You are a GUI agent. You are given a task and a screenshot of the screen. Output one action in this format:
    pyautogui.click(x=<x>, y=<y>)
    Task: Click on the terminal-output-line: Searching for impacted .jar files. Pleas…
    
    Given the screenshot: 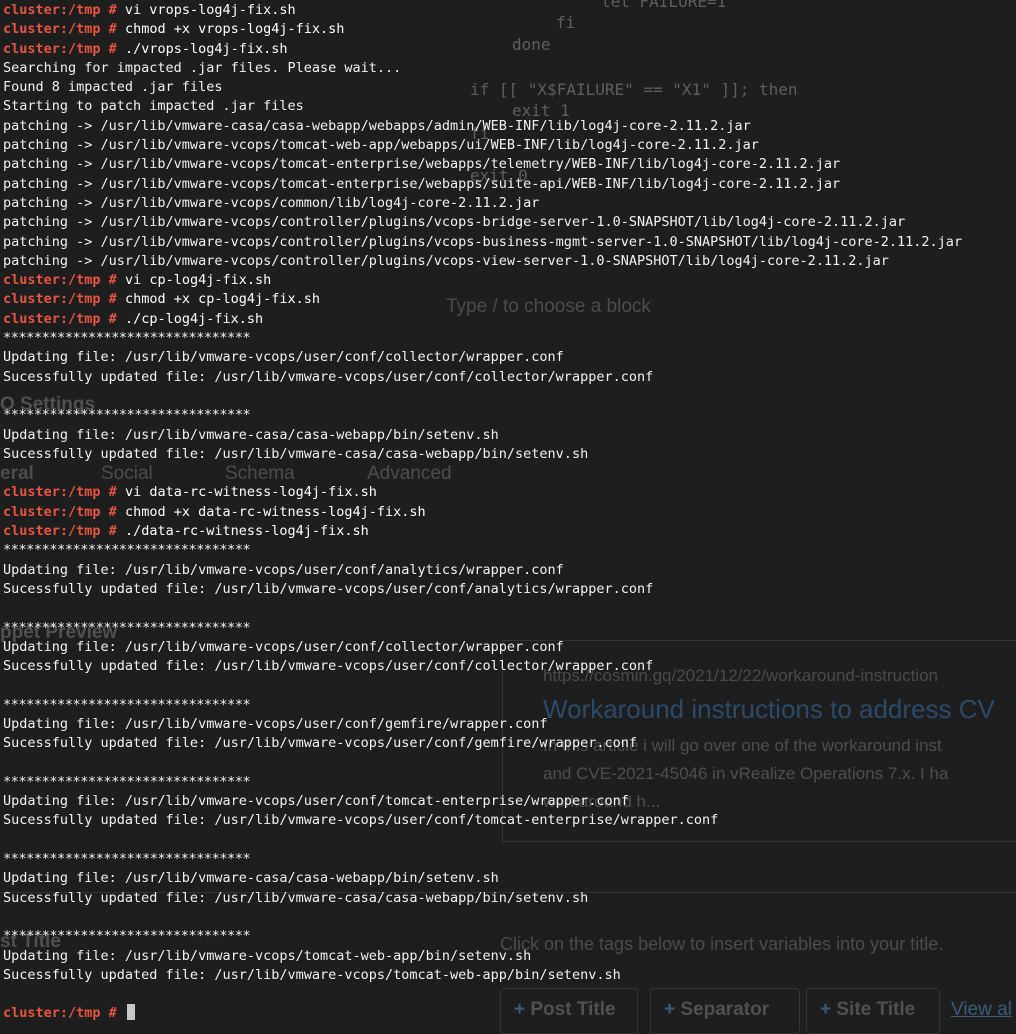 What is the action you would take?
    pyautogui.click(x=509, y=68)
    